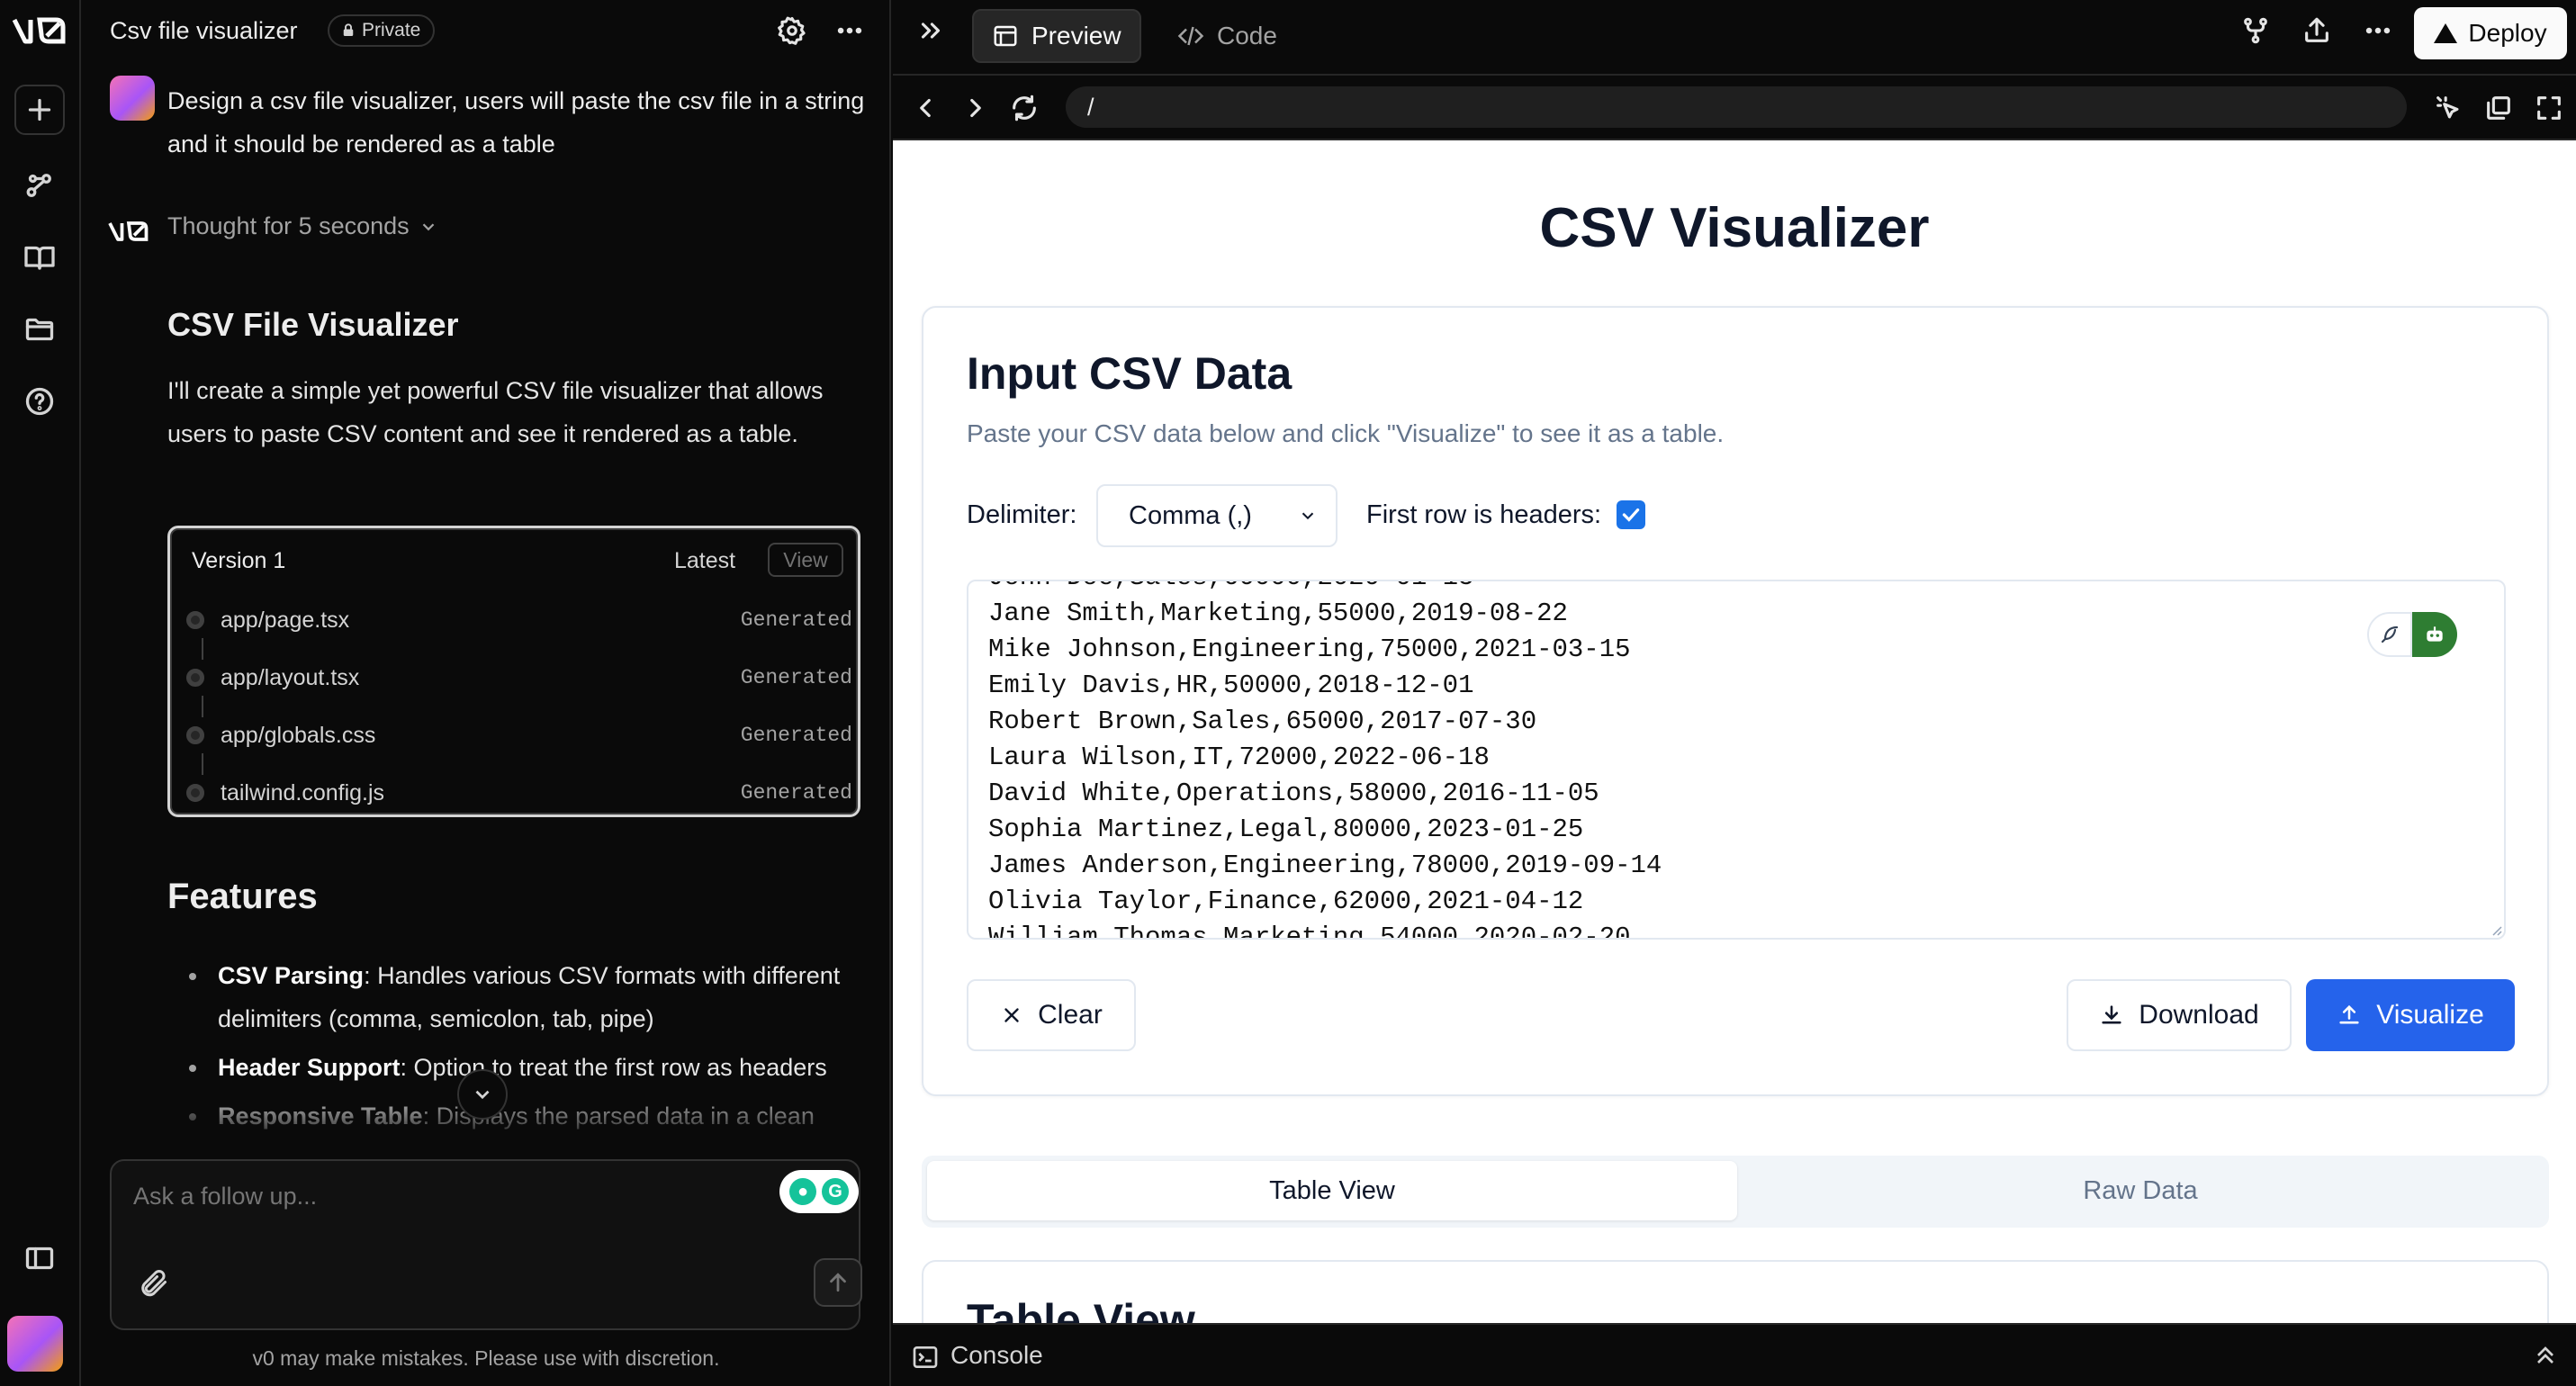 Image resolution: width=2576 pixels, height=1386 pixels. I want to click on tab-raw-data: Raw Data, so click(2140, 1190).